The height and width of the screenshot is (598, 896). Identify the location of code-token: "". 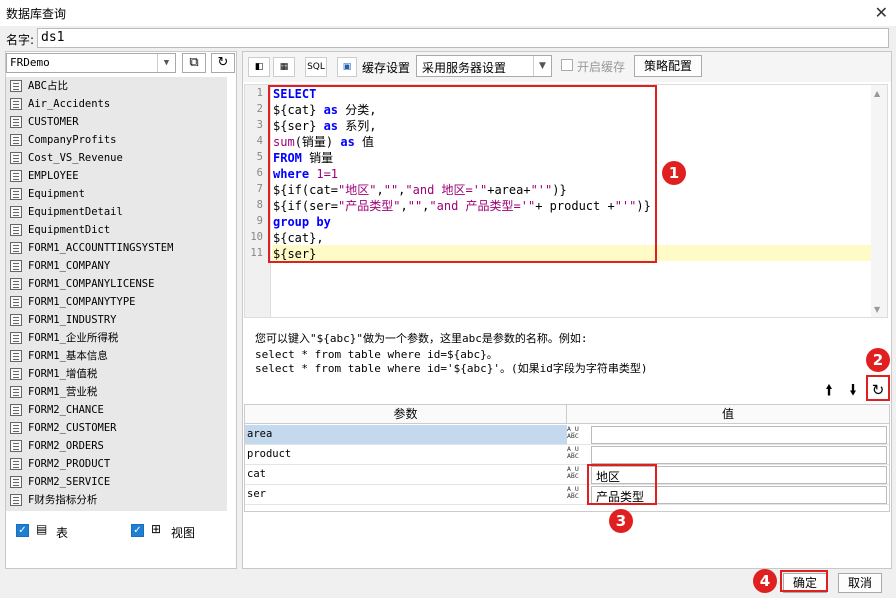
(391, 190).